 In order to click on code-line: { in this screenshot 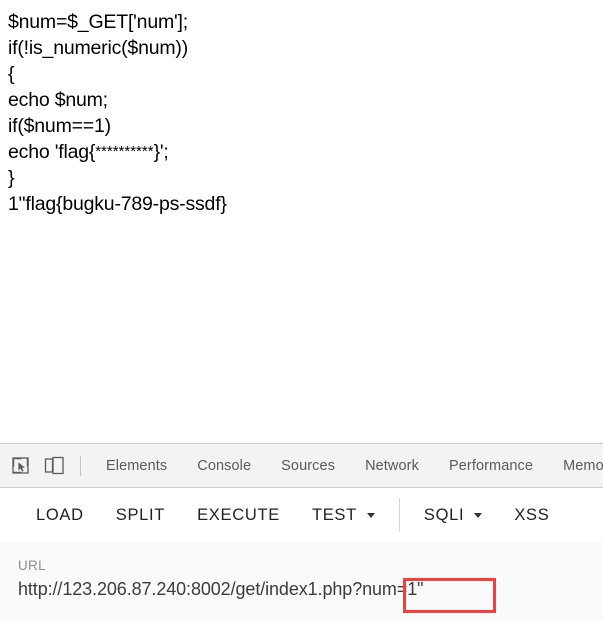, I will do `click(11, 74)`.